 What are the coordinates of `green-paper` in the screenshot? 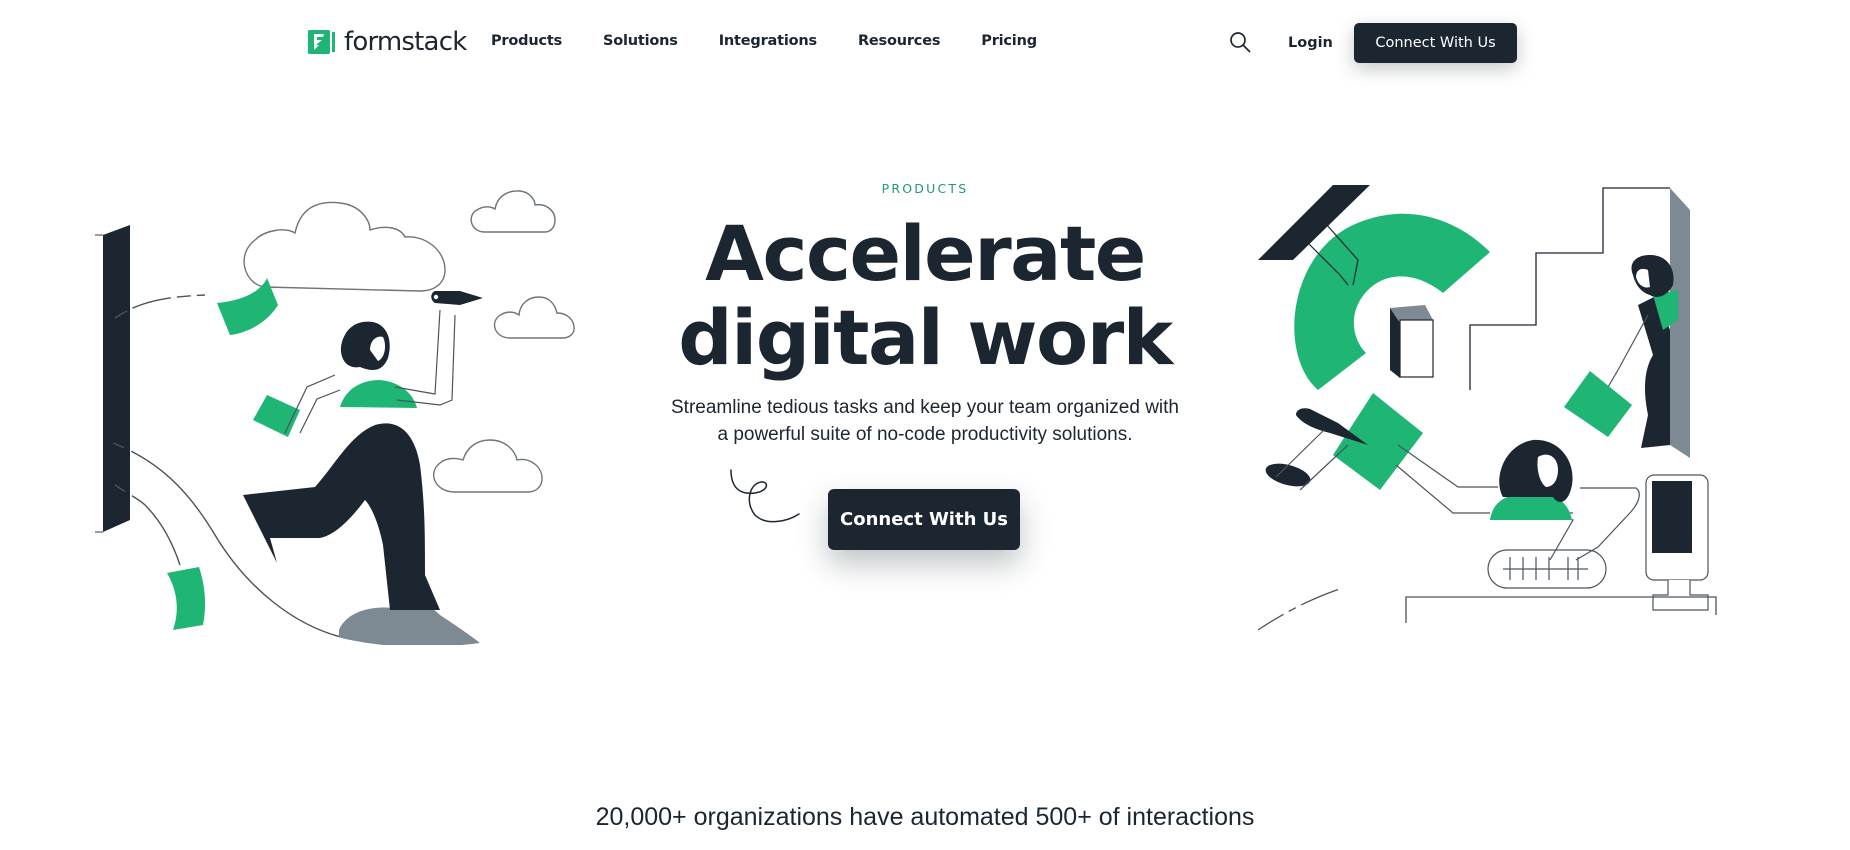 It's located at (1378, 441).